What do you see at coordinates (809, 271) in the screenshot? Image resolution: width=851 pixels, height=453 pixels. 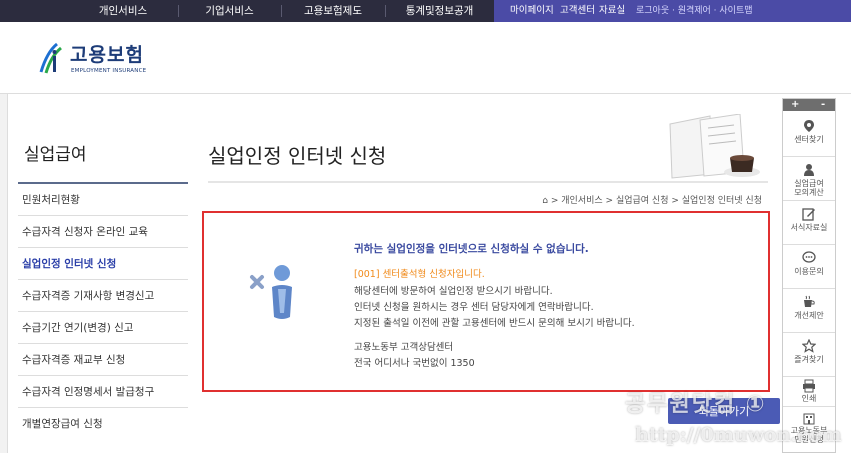 I see `quick-item-label: 이용문의` at bounding box center [809, 271].